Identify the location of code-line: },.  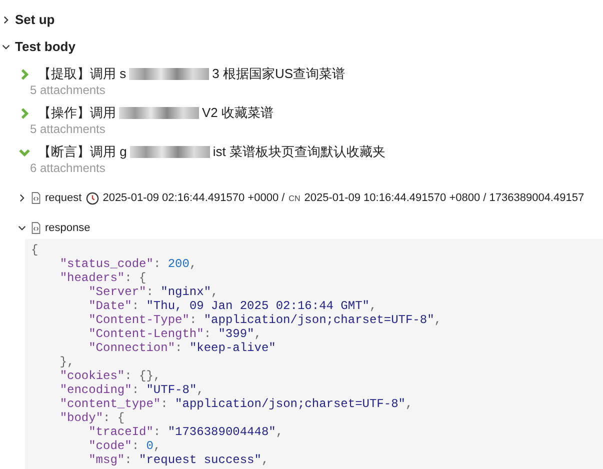
(66, 362).